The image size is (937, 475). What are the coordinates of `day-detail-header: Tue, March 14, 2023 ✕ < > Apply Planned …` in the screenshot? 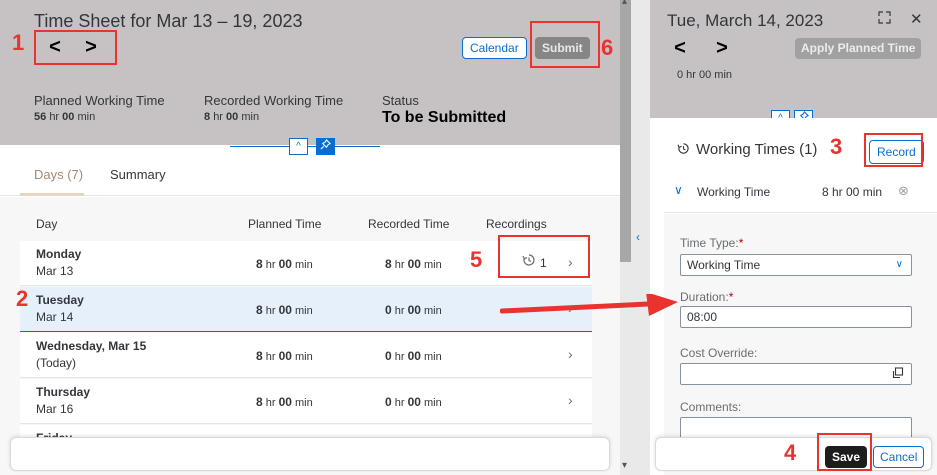 It's located at (793, 59).